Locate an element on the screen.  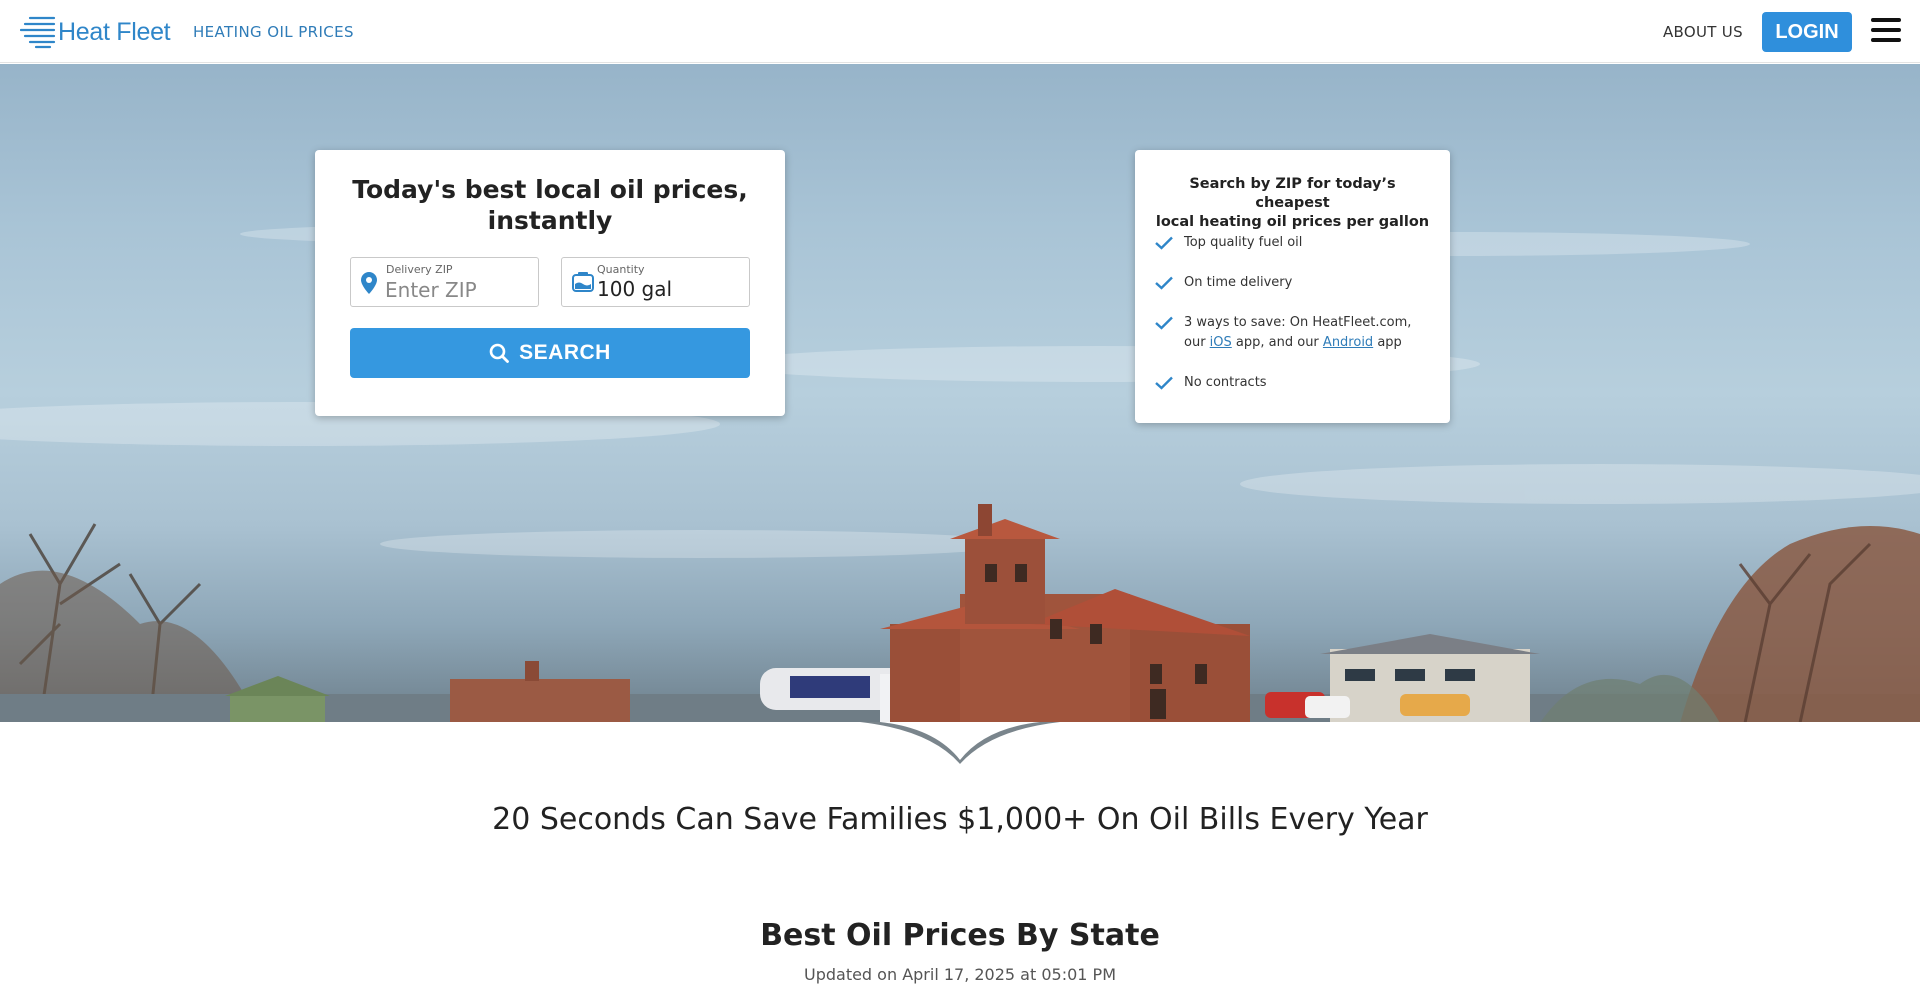
hamburger-icon is located at coordinates (1886, 31).